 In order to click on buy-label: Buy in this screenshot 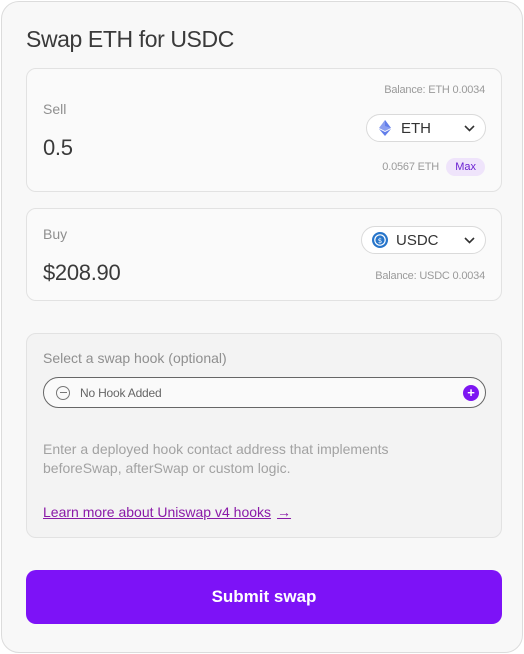, I will do `click(55, 234)`.